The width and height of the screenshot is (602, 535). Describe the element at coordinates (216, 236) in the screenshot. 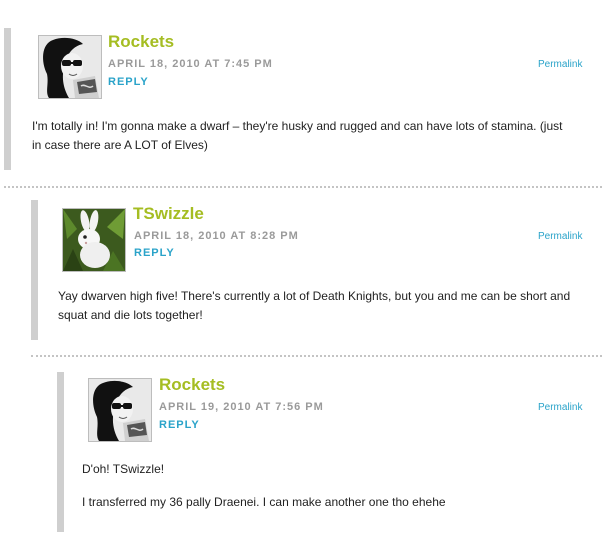

I see `comment-date: APRIL 18, 2010 AT 8:28 PM` at that location.